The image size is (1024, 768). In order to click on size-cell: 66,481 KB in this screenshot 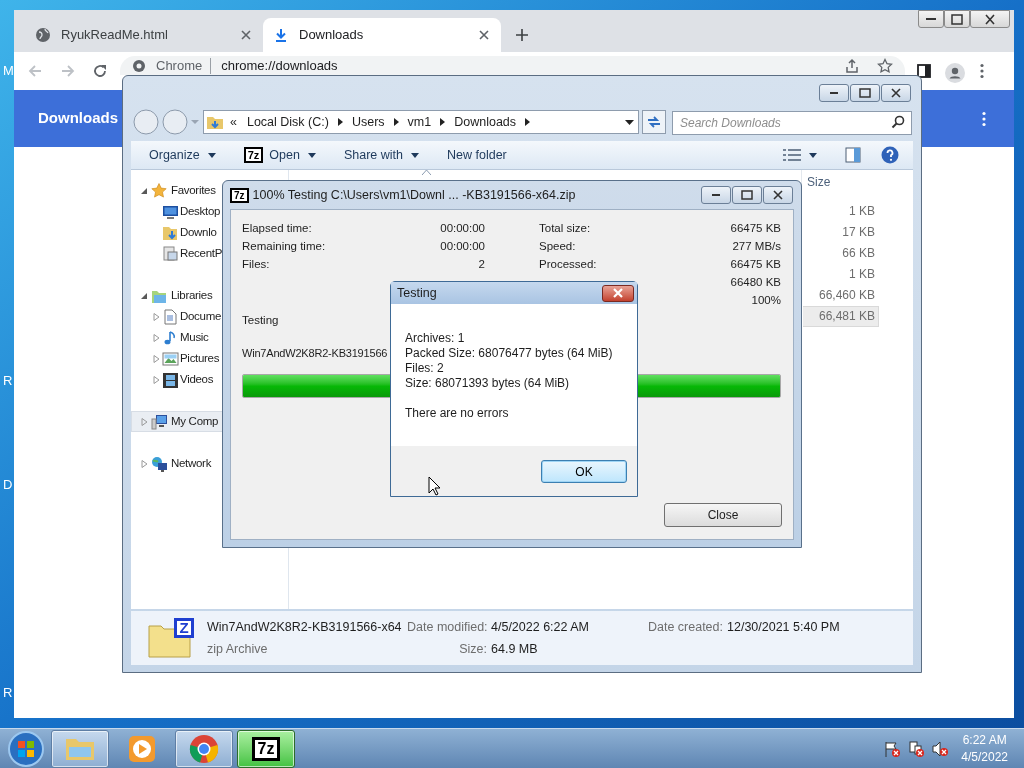, I will do `click(841, 316)`.